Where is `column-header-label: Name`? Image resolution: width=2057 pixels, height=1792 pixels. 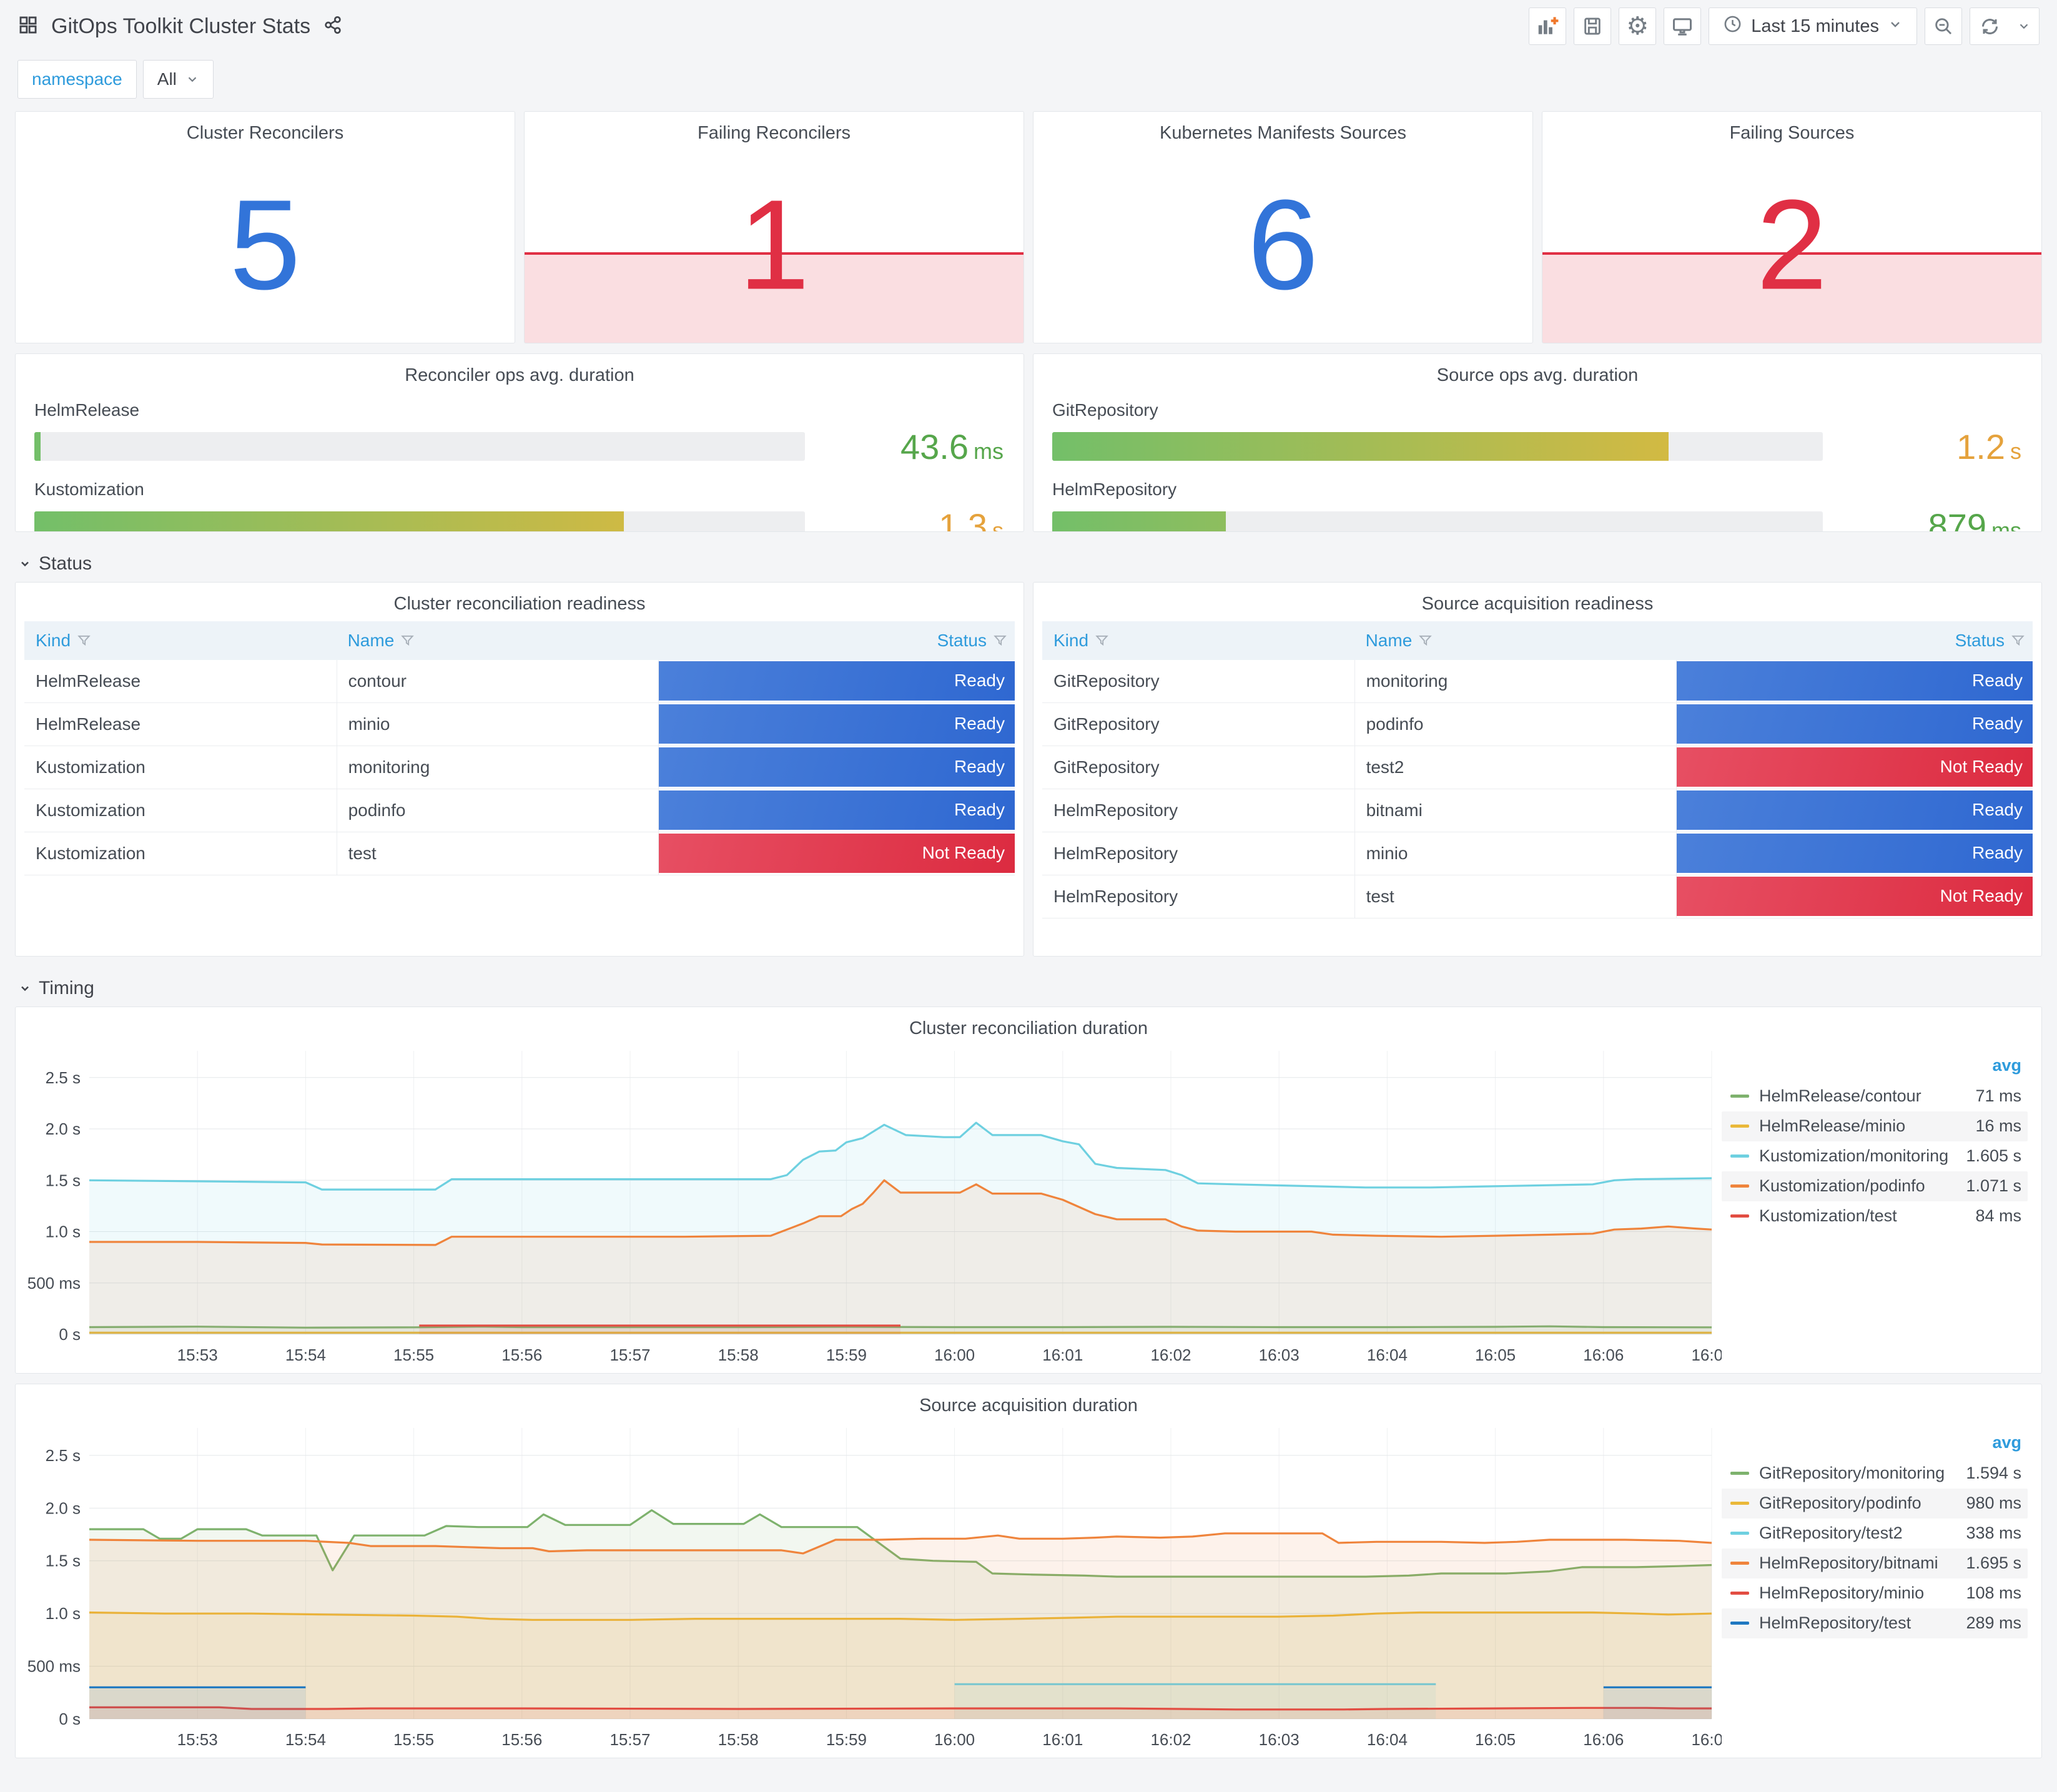
column-header-label: Name is located at coordinates (371, 640).